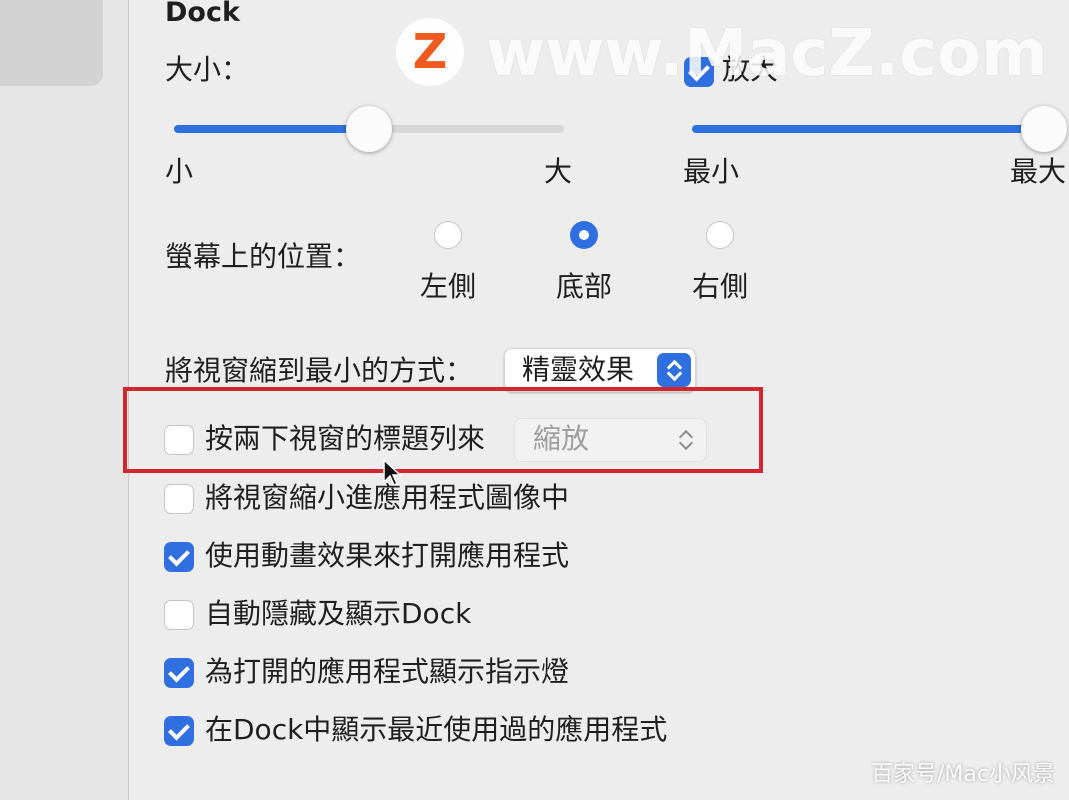 This screenshot has height=800, width=1069. I want to click on position-left-label: 左側, so click(448, 286).